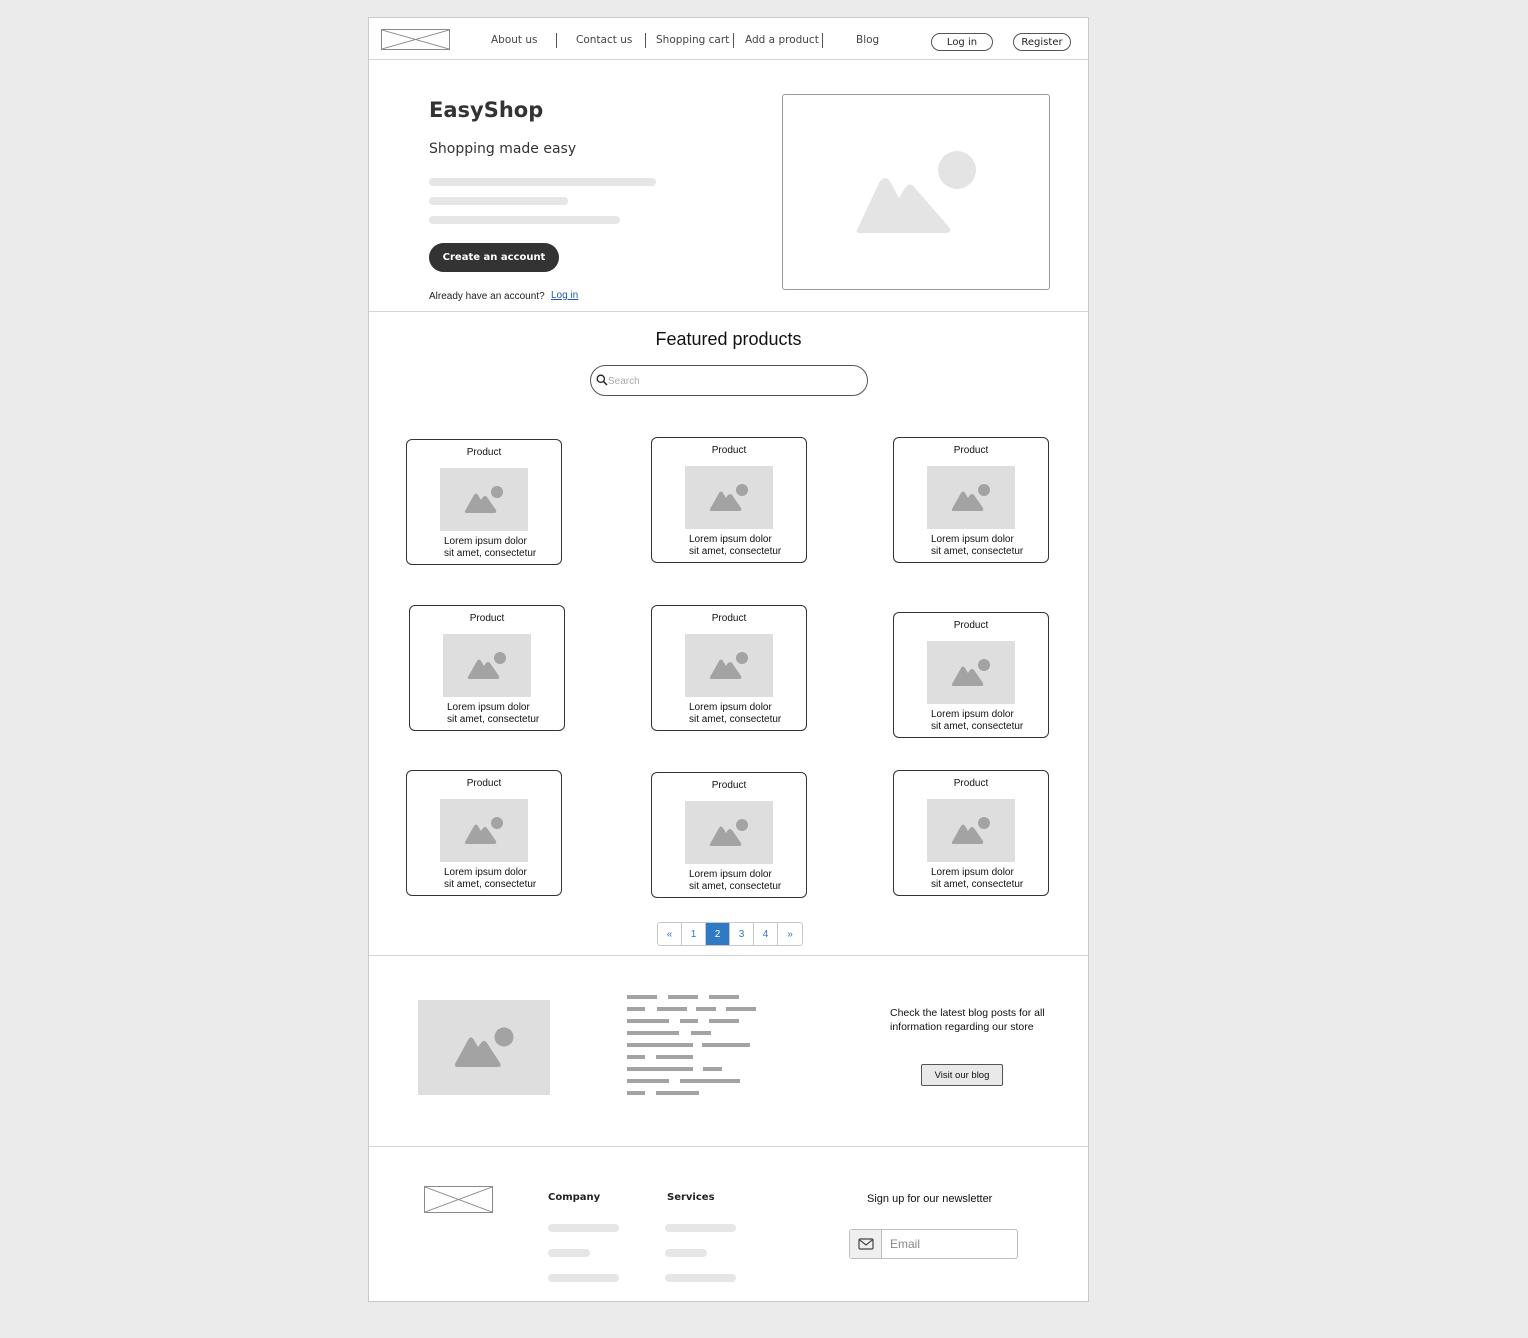  I want to click on pagination-page: 4, so click(766, 934).